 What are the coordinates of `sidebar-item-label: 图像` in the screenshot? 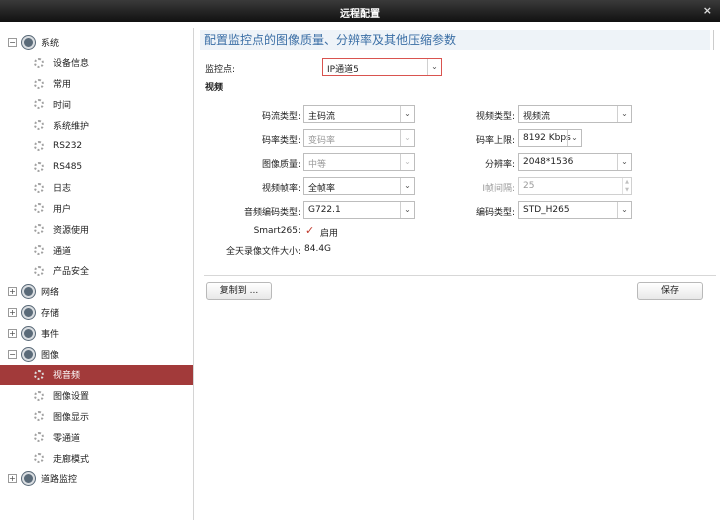 It's located at (50, 355).